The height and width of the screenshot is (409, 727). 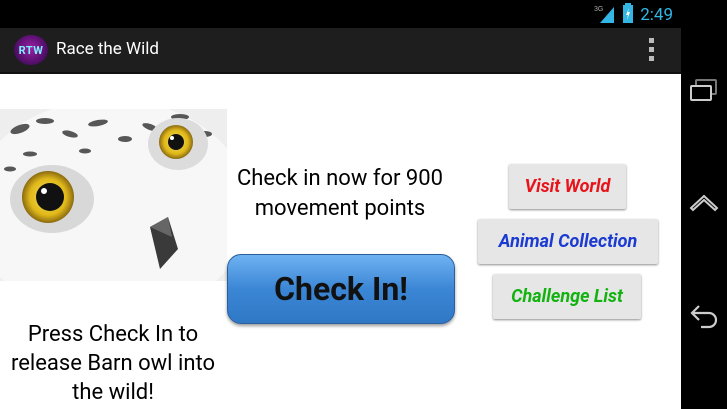 I want to click on back-icon, so click(x=704, y=315).